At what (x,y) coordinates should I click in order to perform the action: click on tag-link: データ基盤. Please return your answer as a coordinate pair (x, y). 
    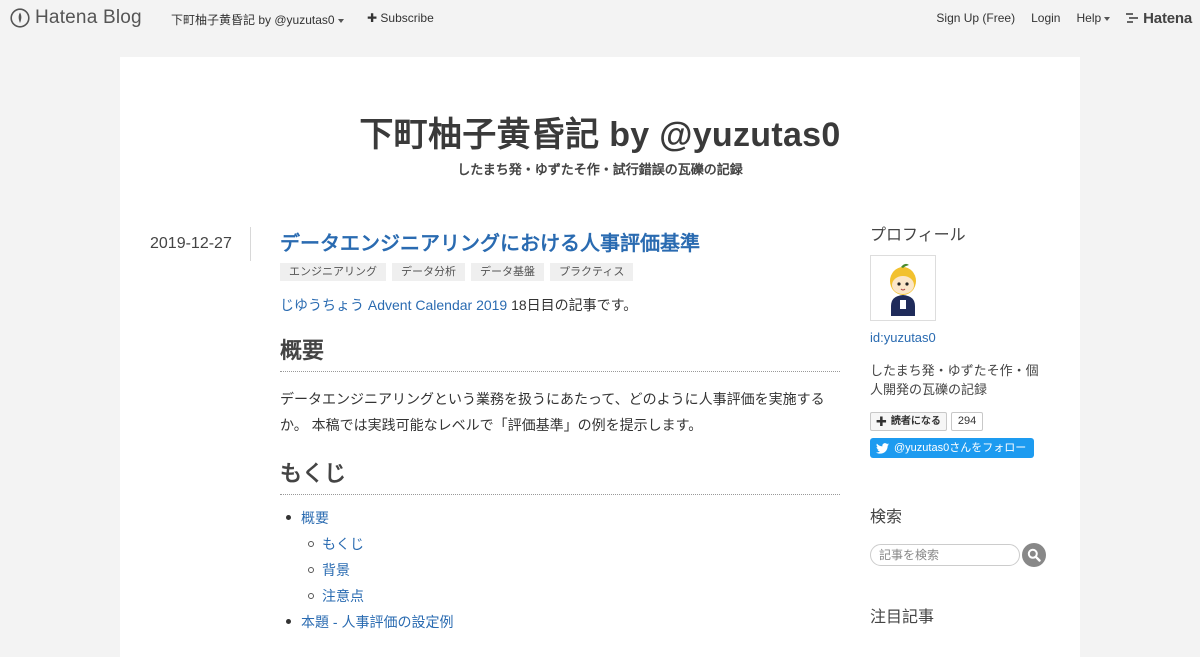
    Looking at the image, I should click on (507, 272).